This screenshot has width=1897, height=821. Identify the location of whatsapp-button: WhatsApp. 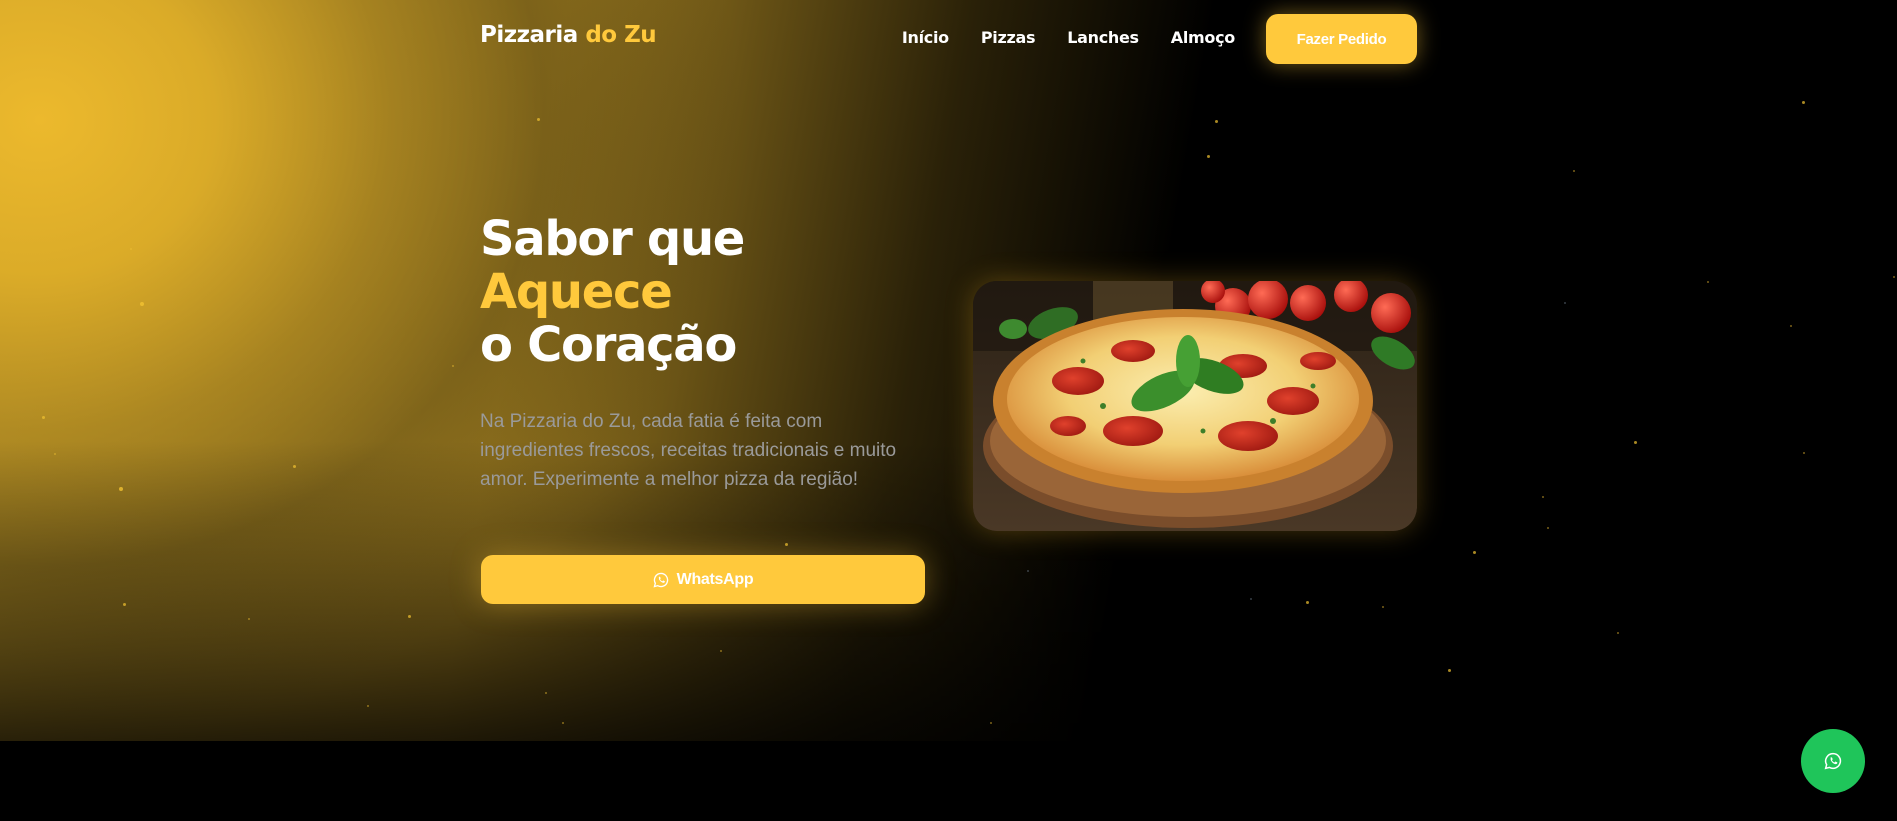
(703, 579).